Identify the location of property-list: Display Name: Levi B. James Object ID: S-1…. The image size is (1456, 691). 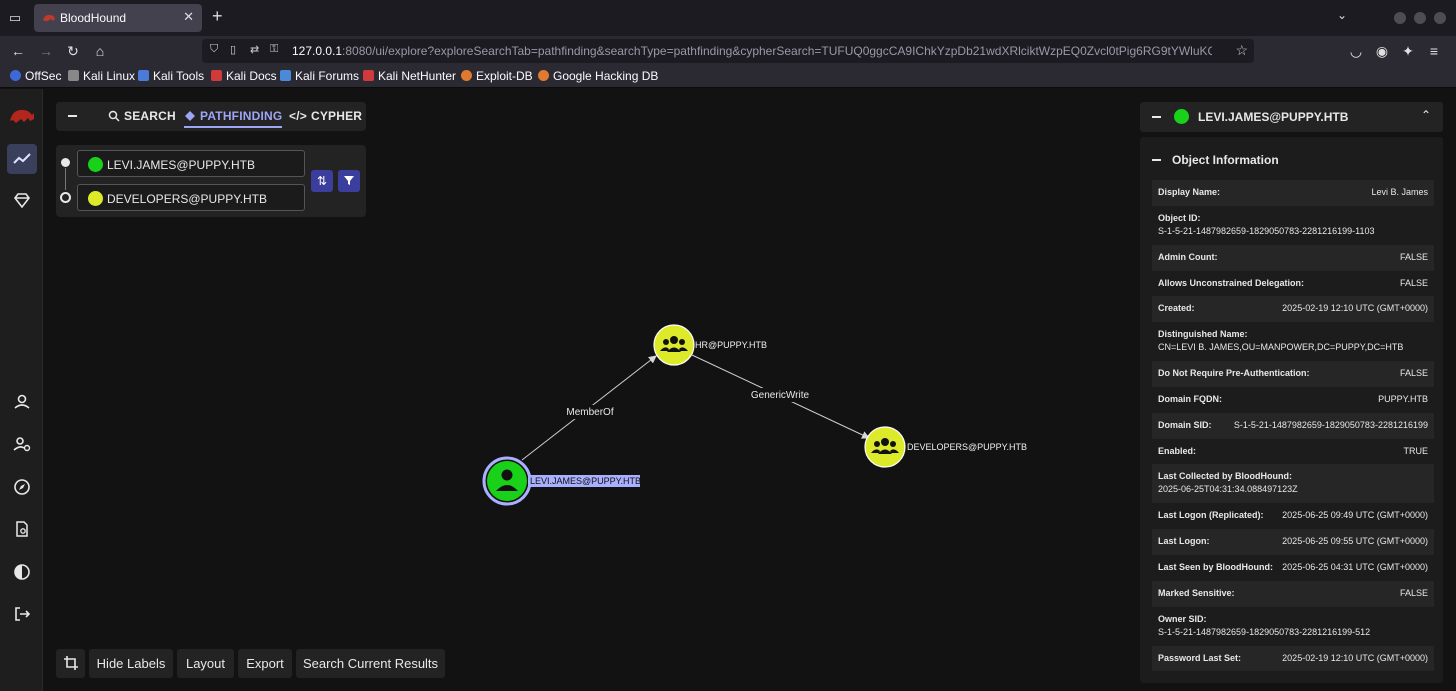
(1293, 426).